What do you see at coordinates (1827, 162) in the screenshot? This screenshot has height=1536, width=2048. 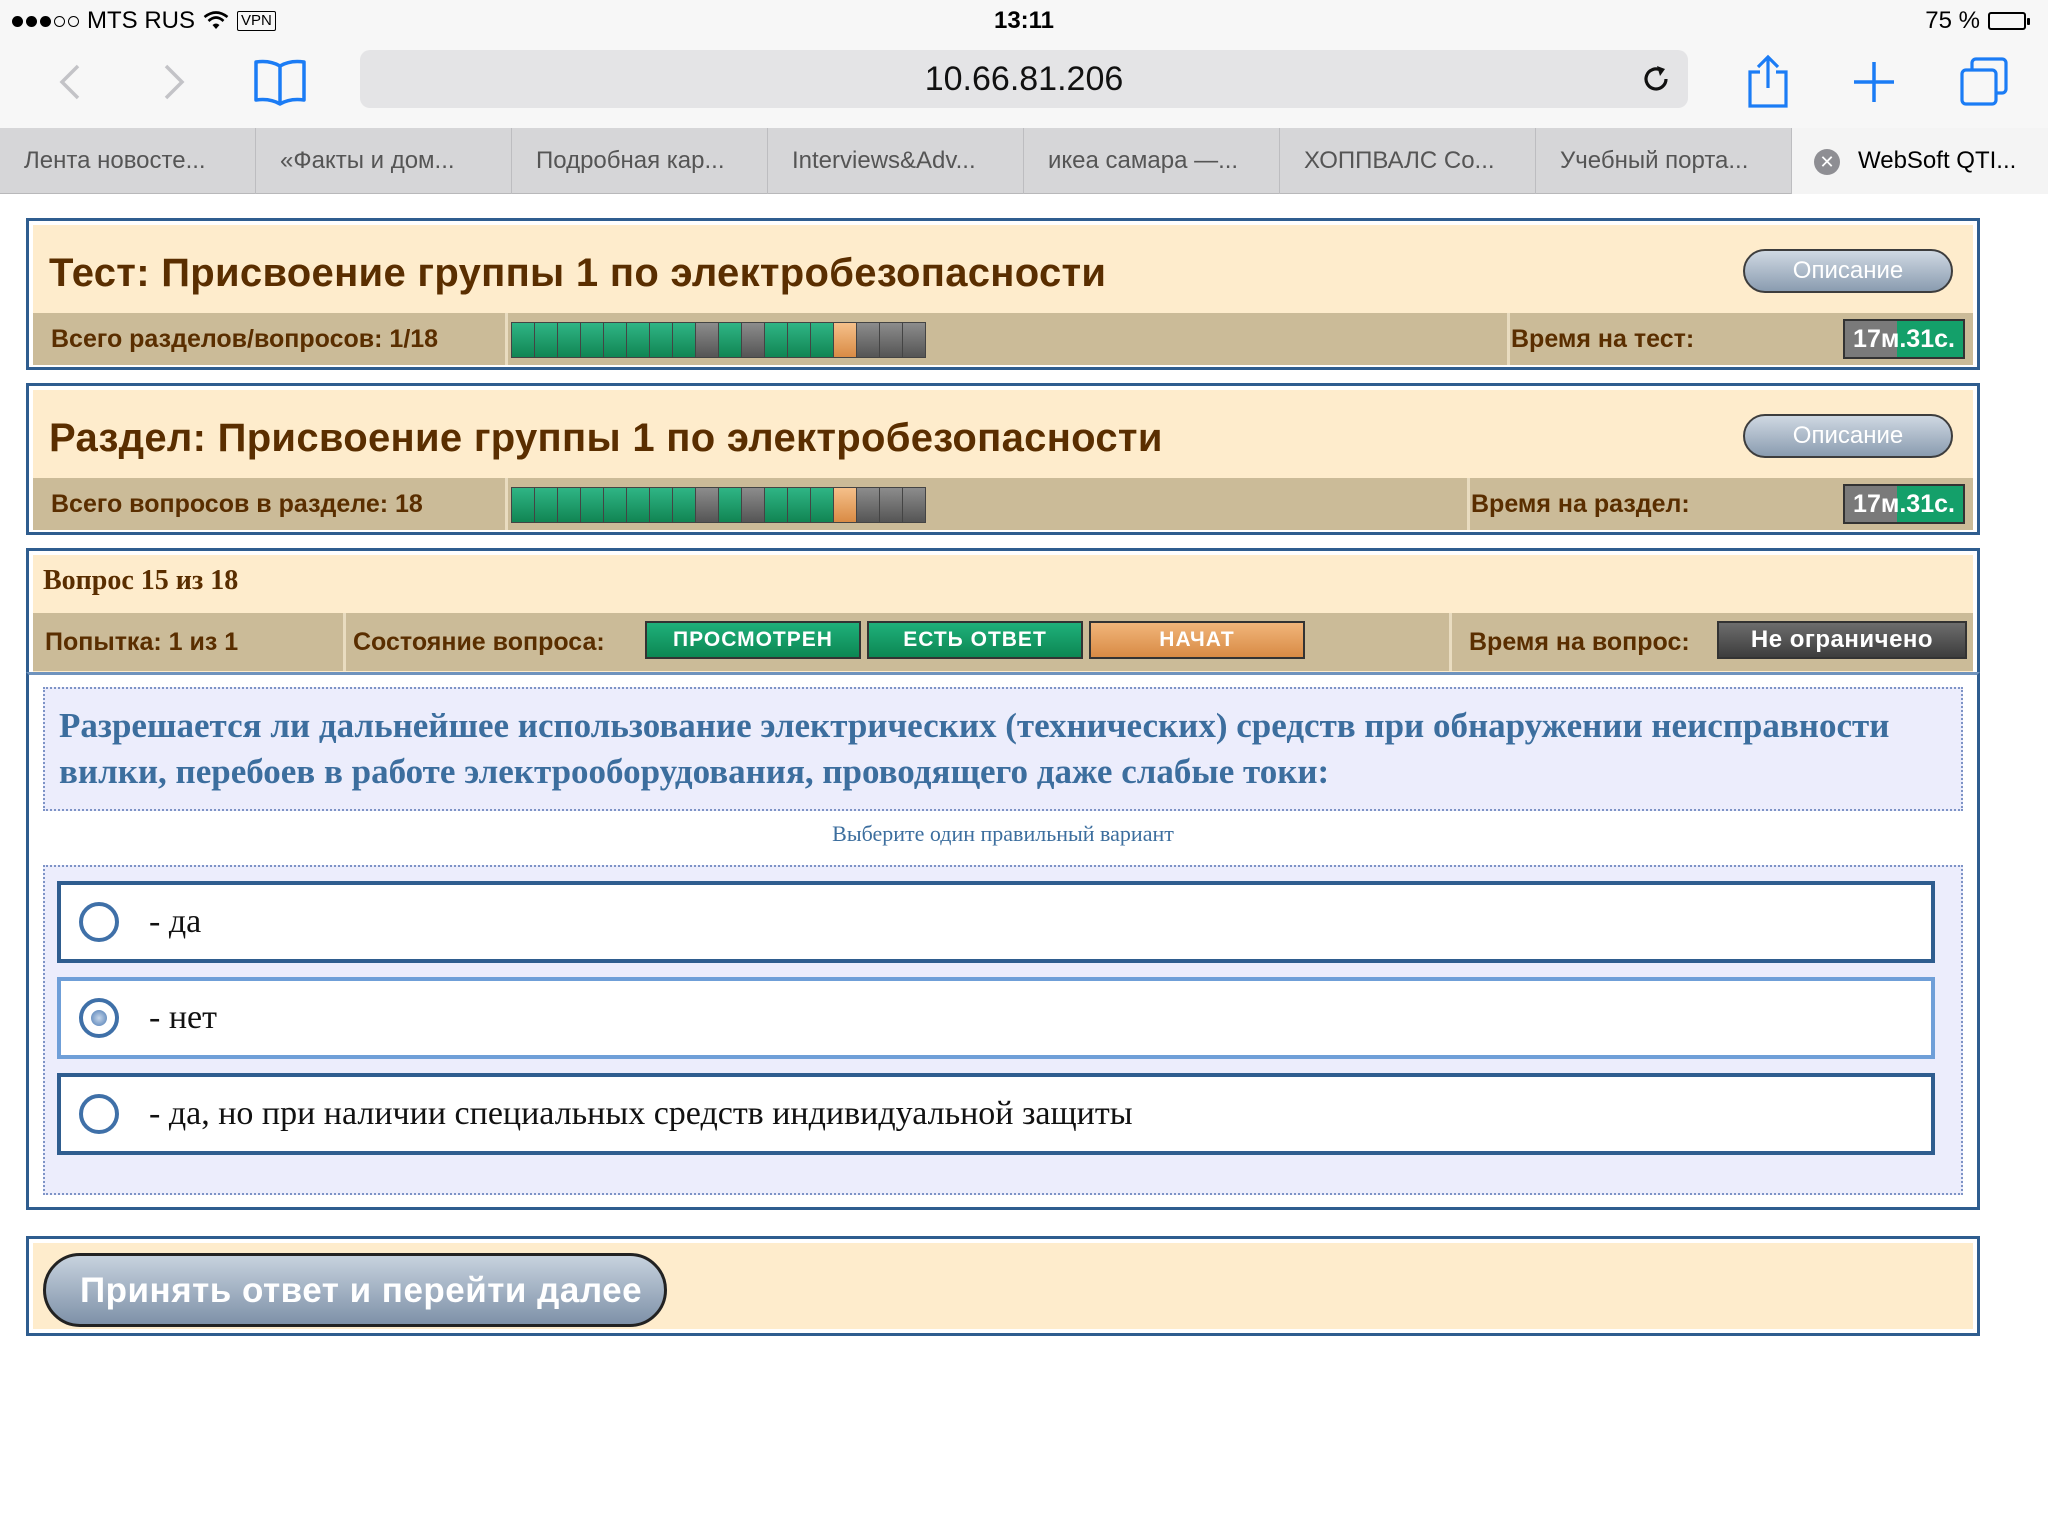 I see `close-icon: ✕` at bounding box center [1827, 162].